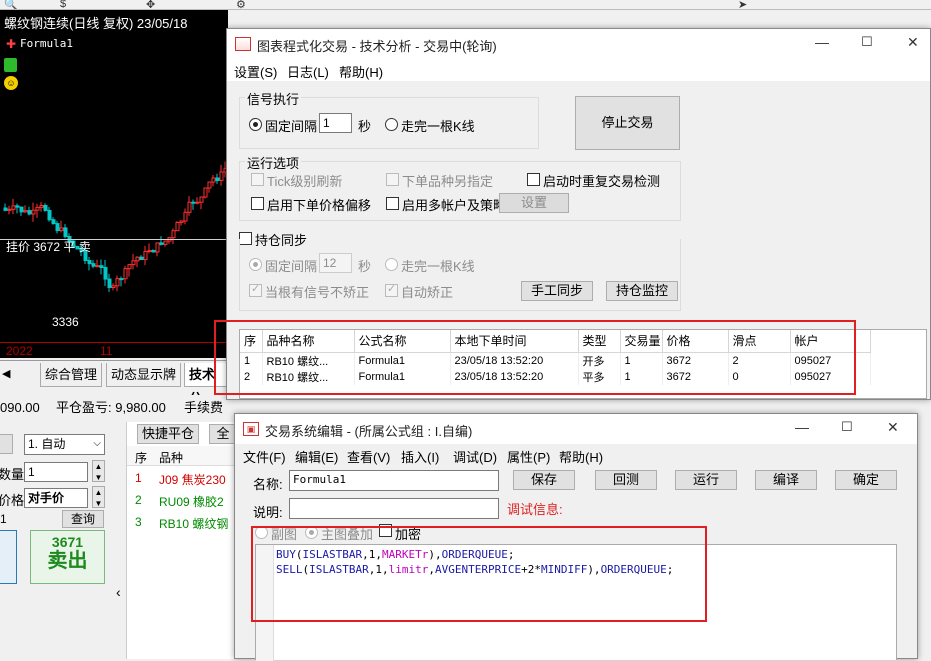 The image size is (931, 661). Describe the element at coordinates (138, 522) in the screenshot. I see `position-no: 3` at that location.